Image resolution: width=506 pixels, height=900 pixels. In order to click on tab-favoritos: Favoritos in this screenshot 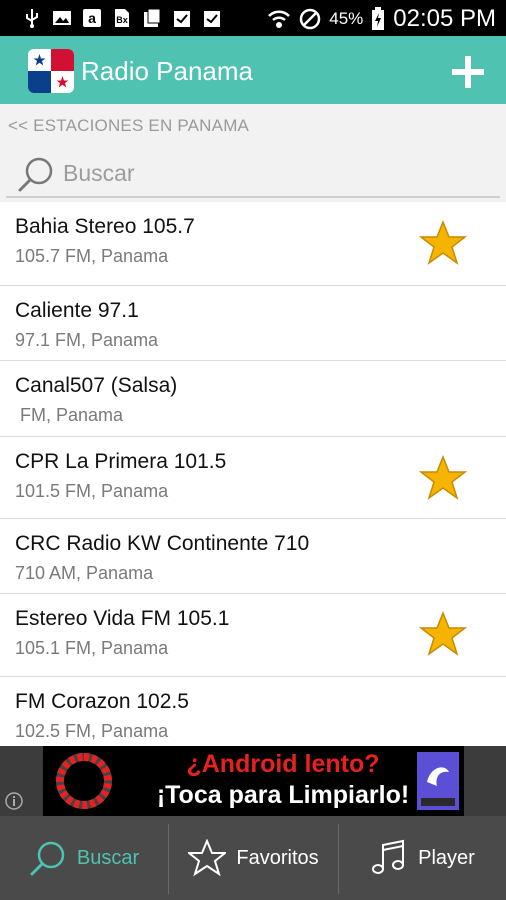, I will do `click(253, 858)`.